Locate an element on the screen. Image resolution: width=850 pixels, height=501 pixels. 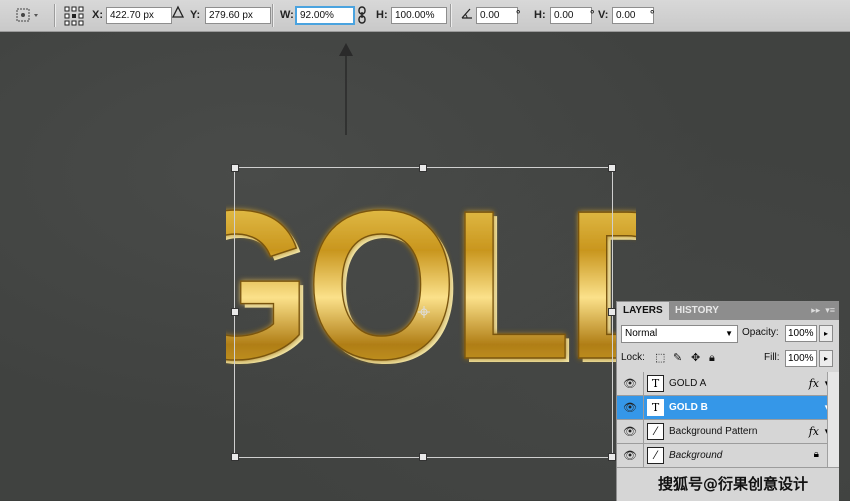
layer-row-gold-b: 👁︎ T GOLD B ▼ is located at coordinates (728, 408).